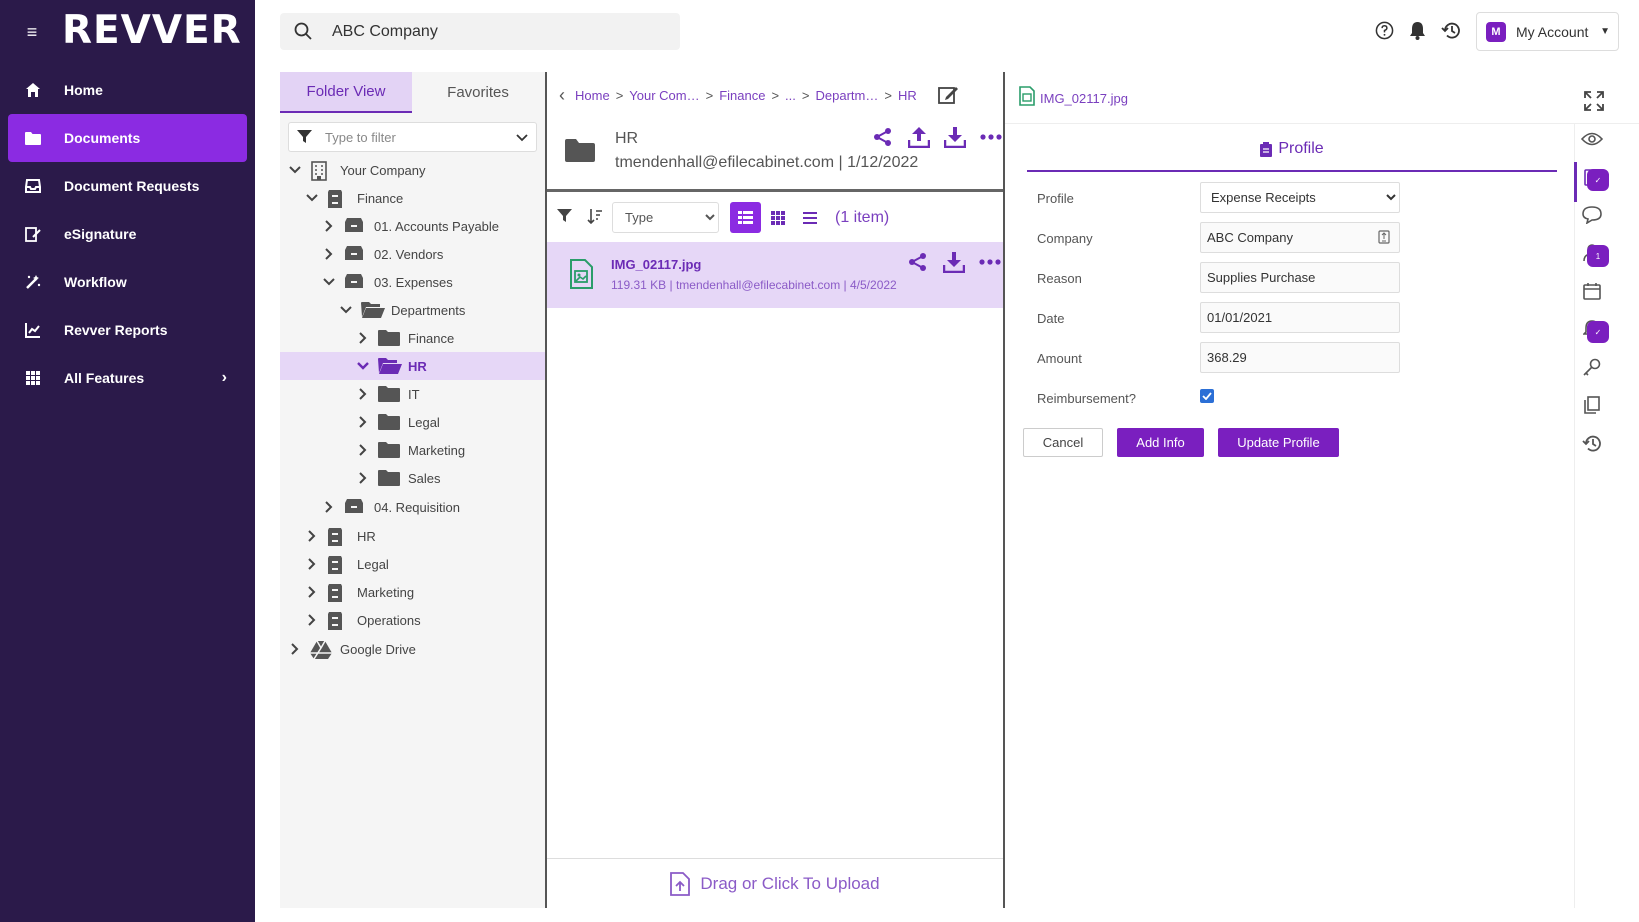 The height and width of the screenshot is (922, 1639). I want to click on breadcrumb-home: Home, so click(592, 95).